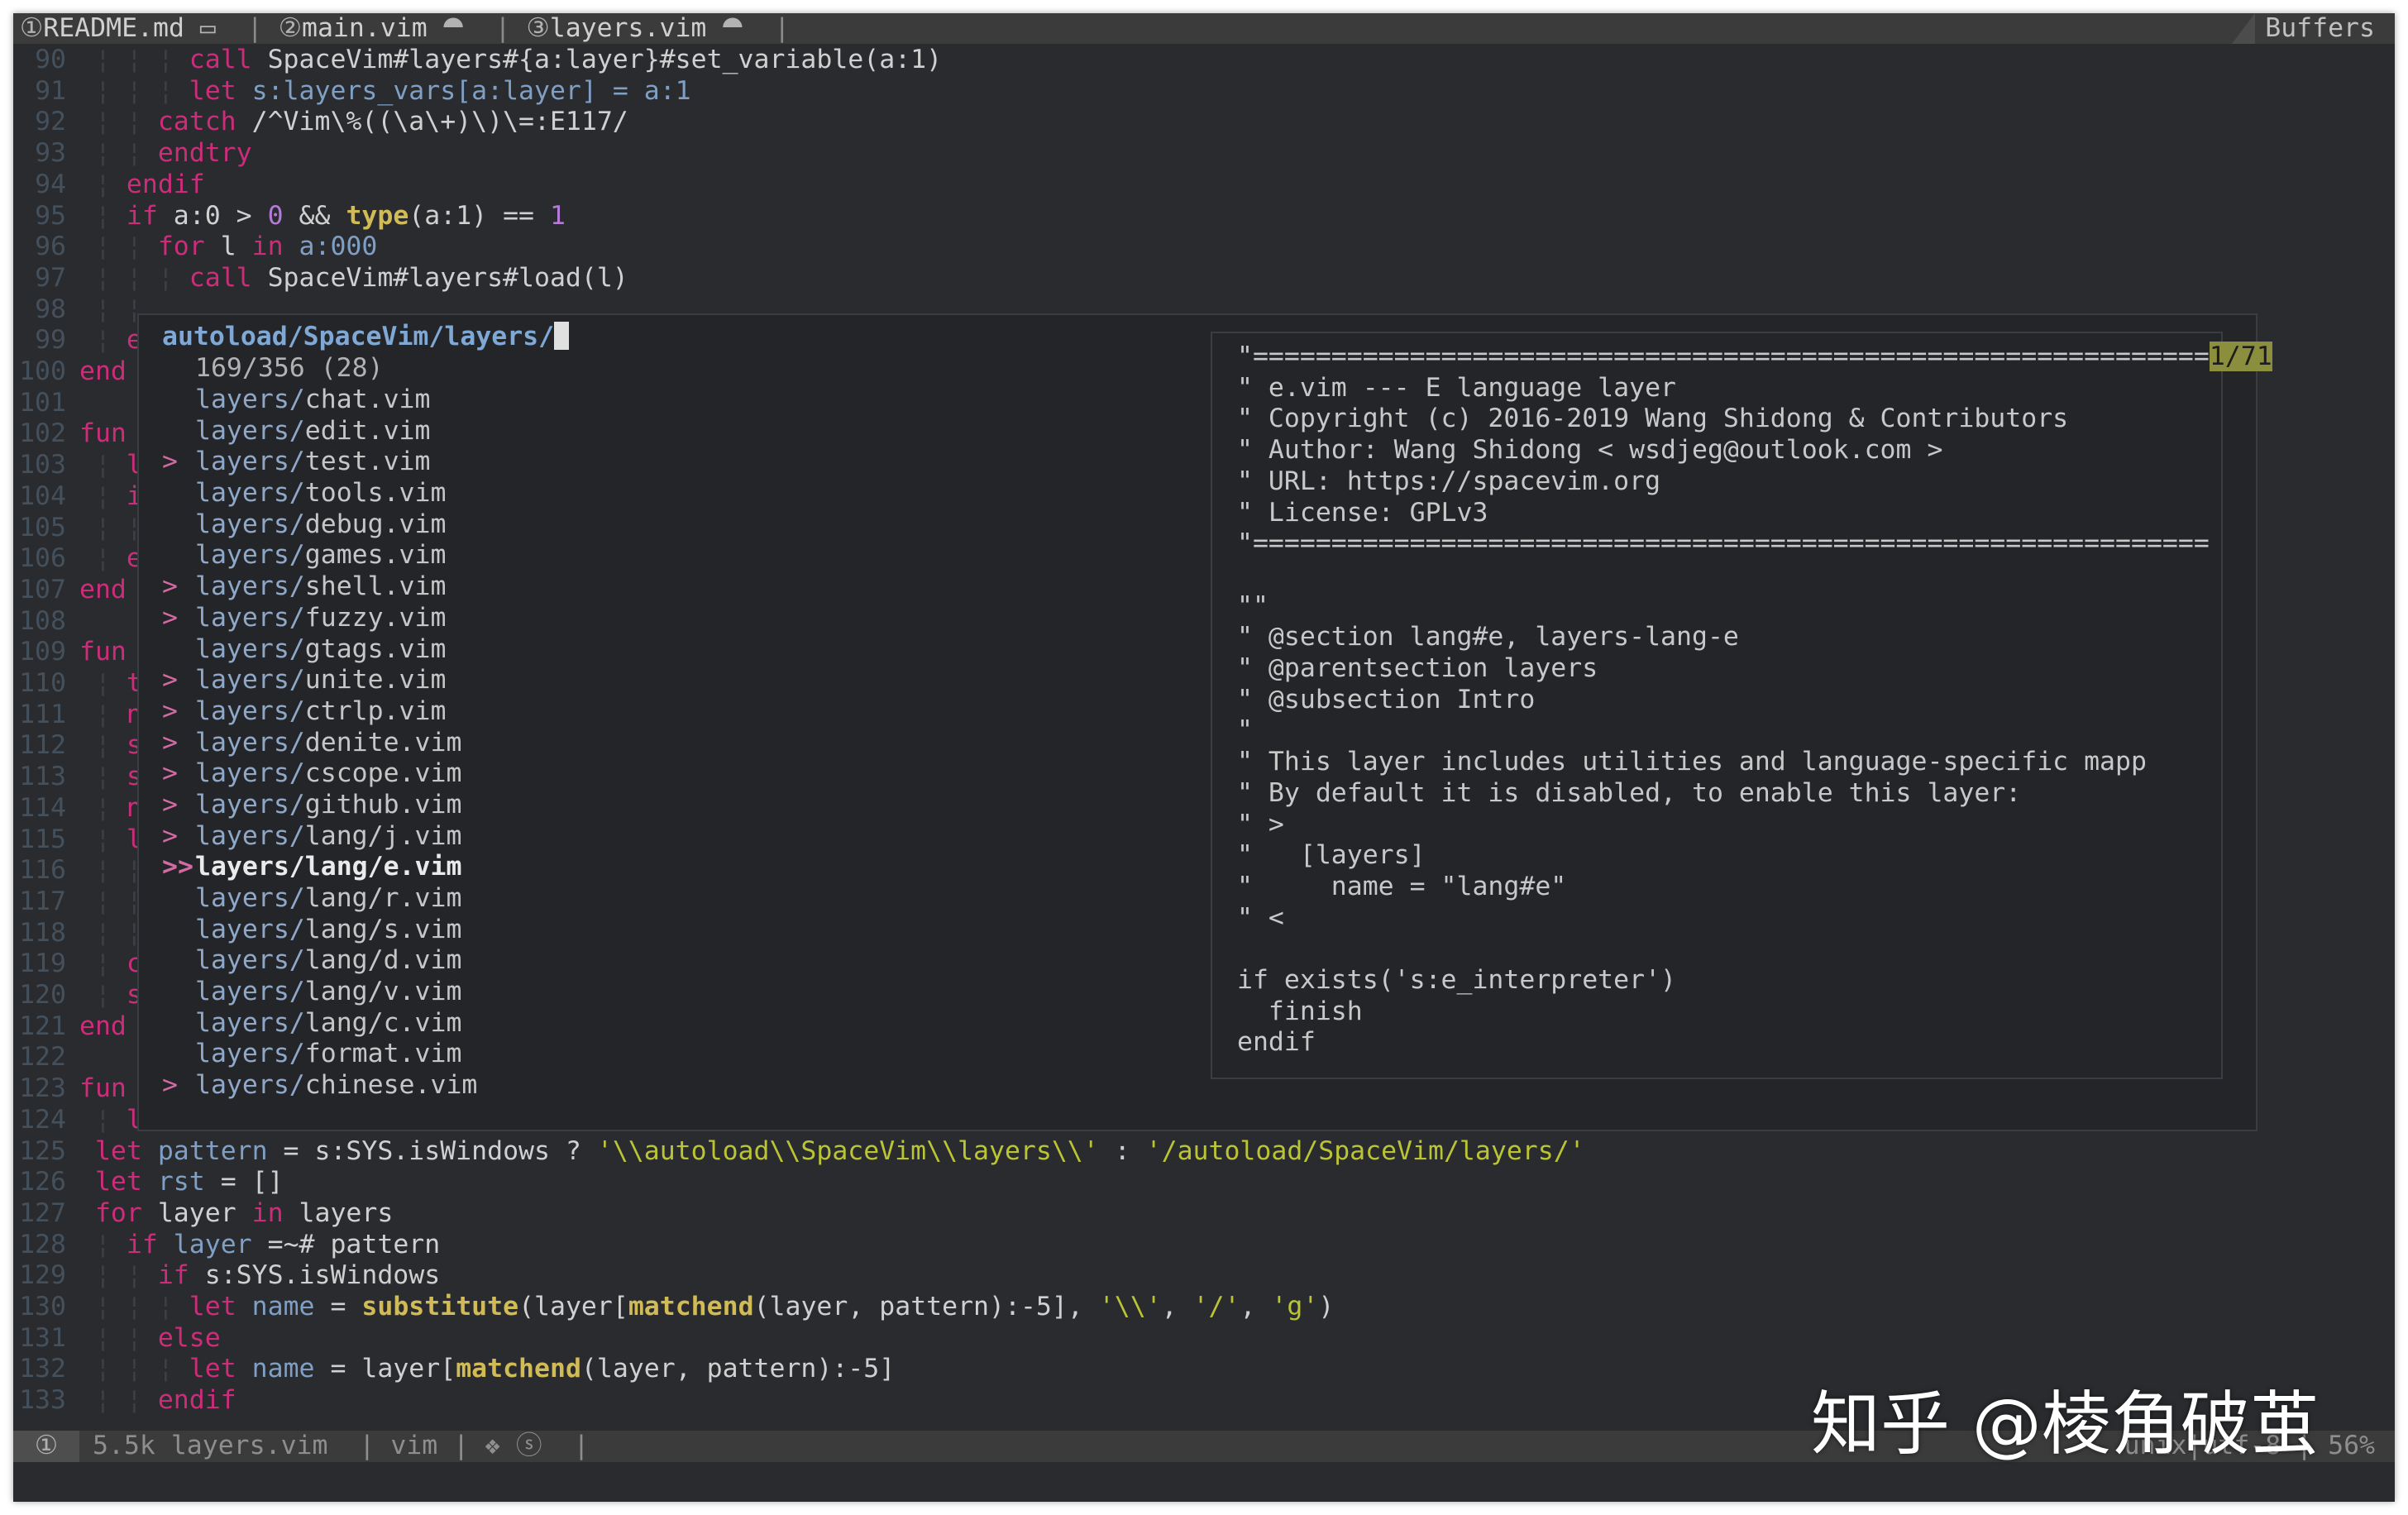 Image resolution: width=2408 pixels, height=1515 pixels. What do you see at coordinates (228, 247) in the screenshot?
I see `line-content: ¦ ¦ for l in a:000` at bounding box center [228, 247].